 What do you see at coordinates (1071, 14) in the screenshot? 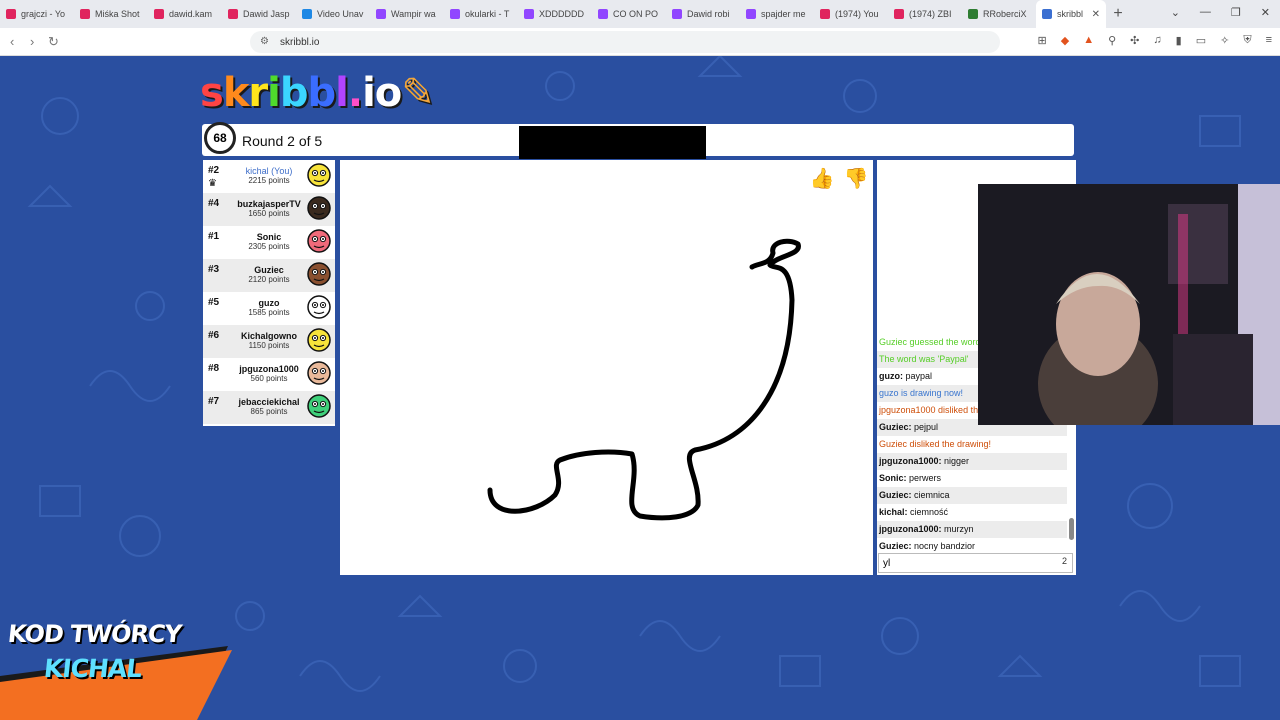
I see `browser-tab: skribbl ✕` at bounding box center [1071, 14].